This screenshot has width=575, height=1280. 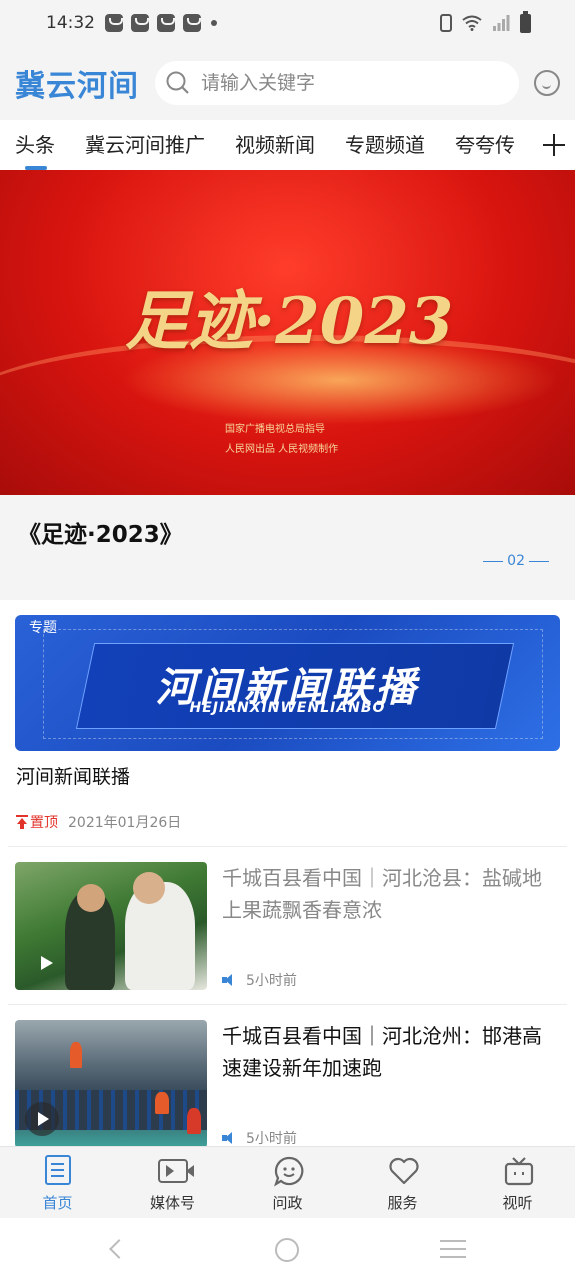 I want to click on banner-title: 足迹·2023, so click(x=289, y=321).